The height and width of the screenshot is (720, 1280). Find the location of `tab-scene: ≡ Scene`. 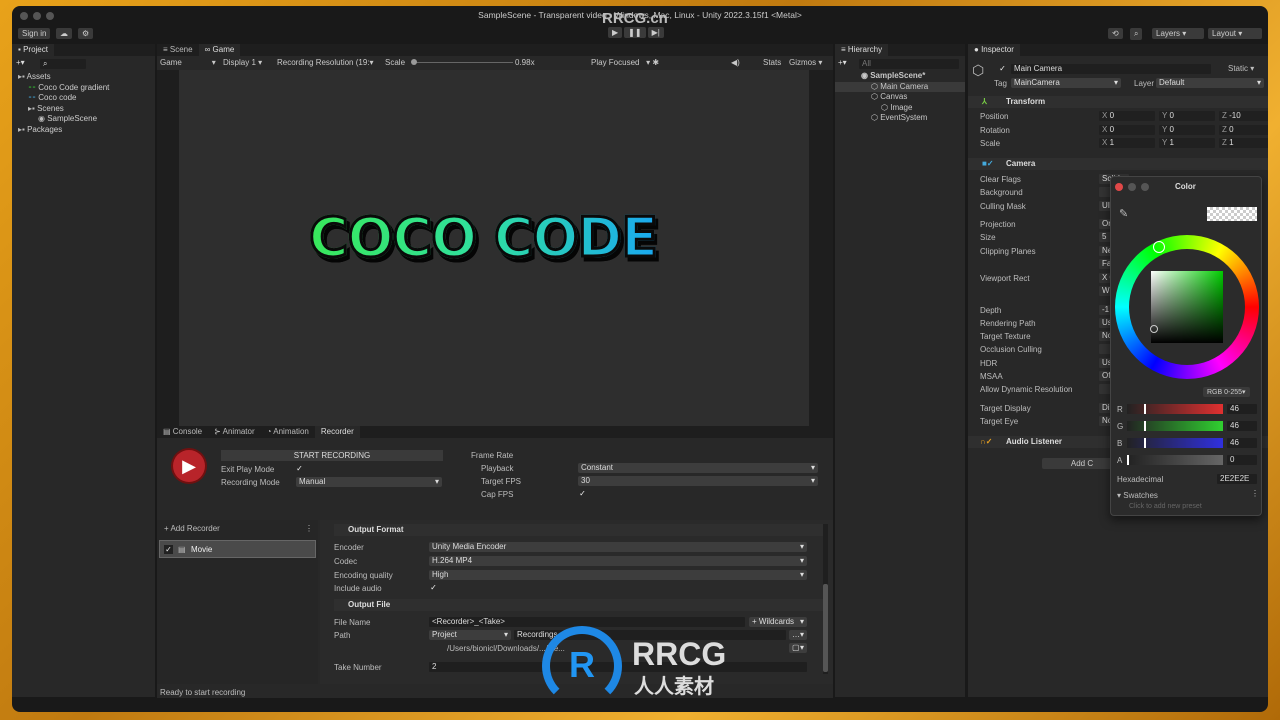

tab-scene: ≡ Scene is located at coordinates (178, 50).